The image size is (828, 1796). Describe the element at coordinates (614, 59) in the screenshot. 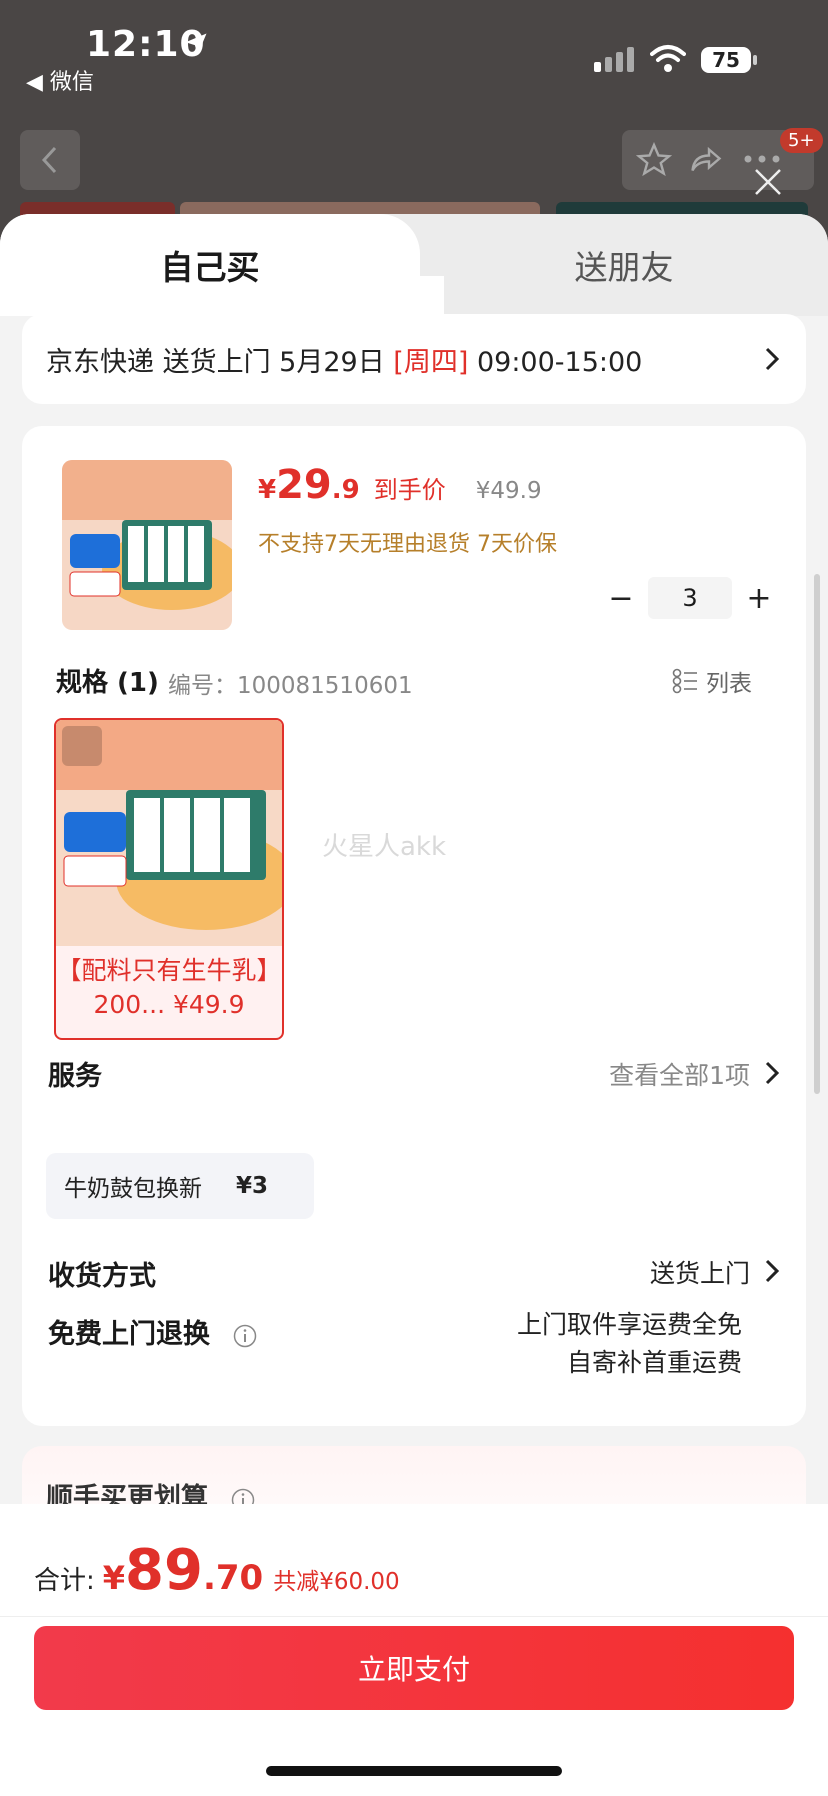

I see `cellular-signal-icon` at that location.